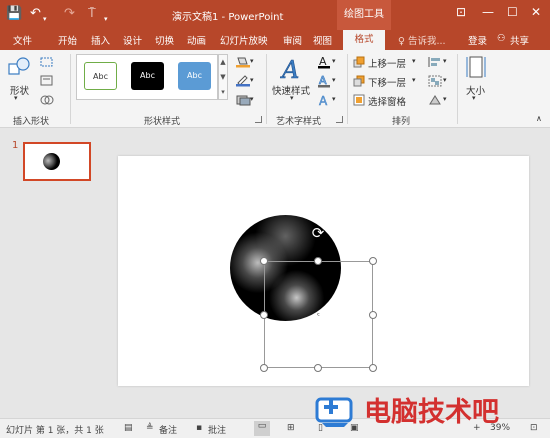 This screenshot has height=438, width=550. I want to click on group-dropdown-icon: ▾, so click(445, 80).